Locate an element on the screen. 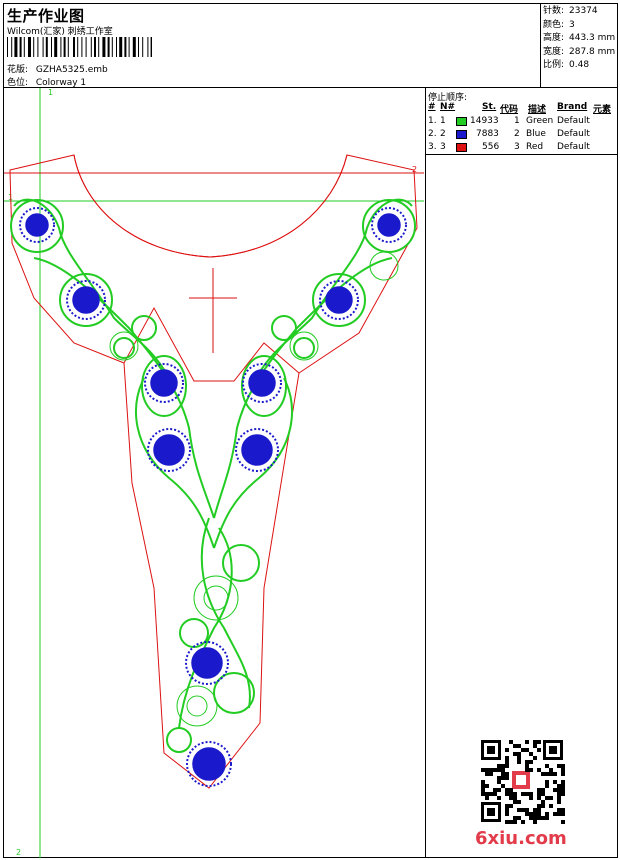  design-file-row: 花版: GZHA5325.emb is located at coordinates (57, 68).